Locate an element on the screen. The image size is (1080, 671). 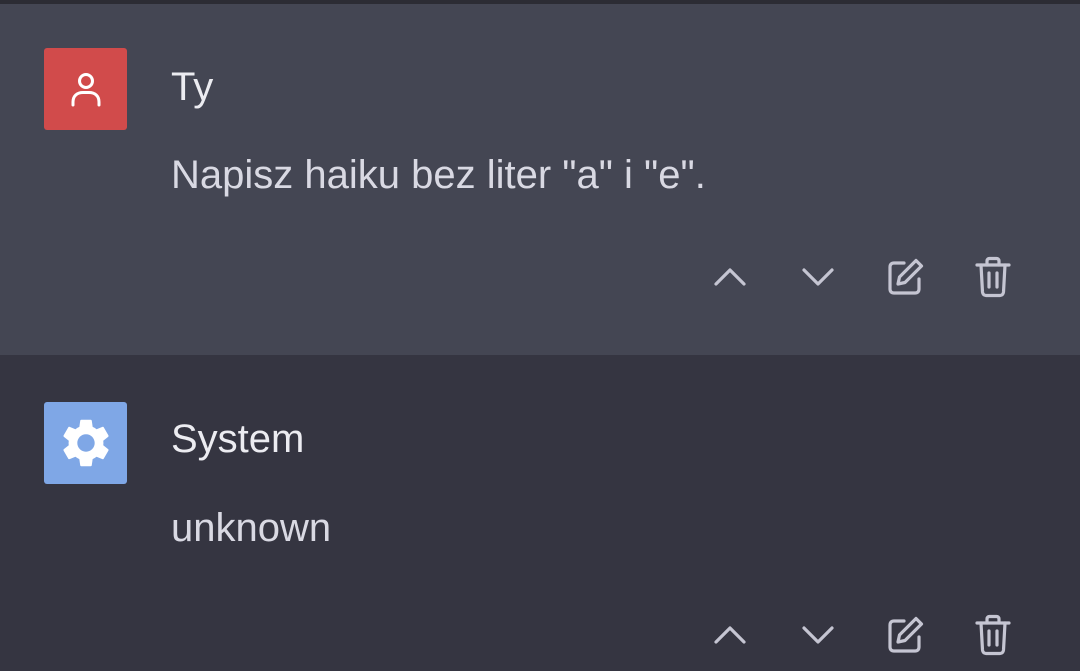
message-author: System is located at coordinates (238, 439).